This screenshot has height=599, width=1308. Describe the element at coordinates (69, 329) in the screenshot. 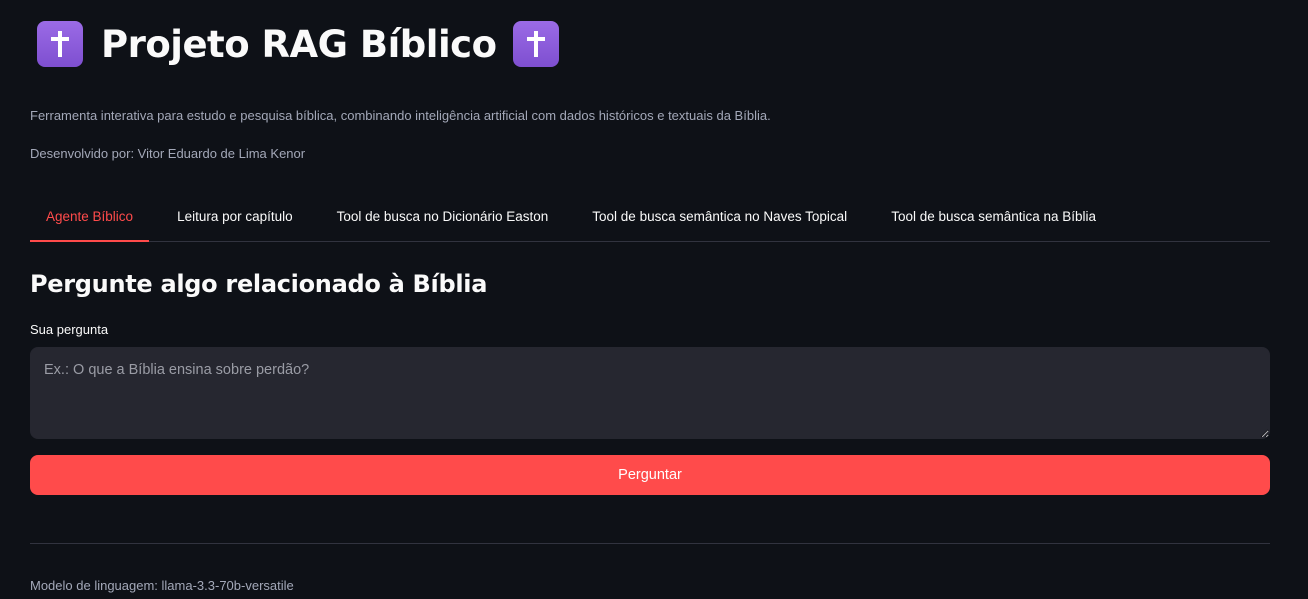

I see `question-label: Sua pergunta` at that location.